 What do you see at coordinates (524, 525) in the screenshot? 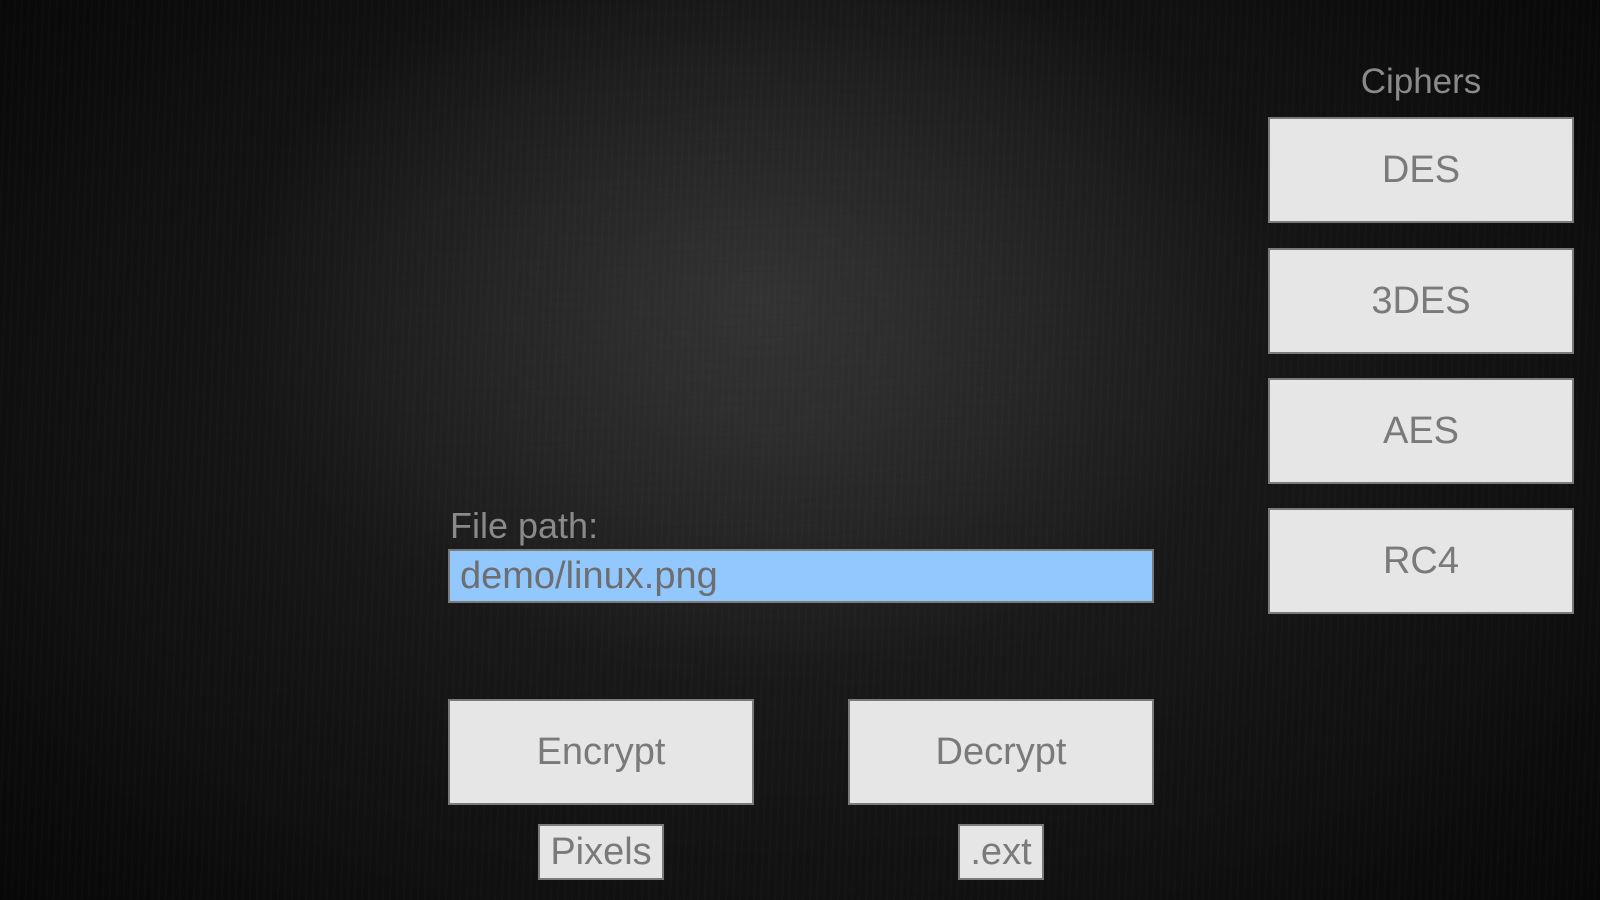
I see `file-path-label: File path:` at bounding box center [524, 525].